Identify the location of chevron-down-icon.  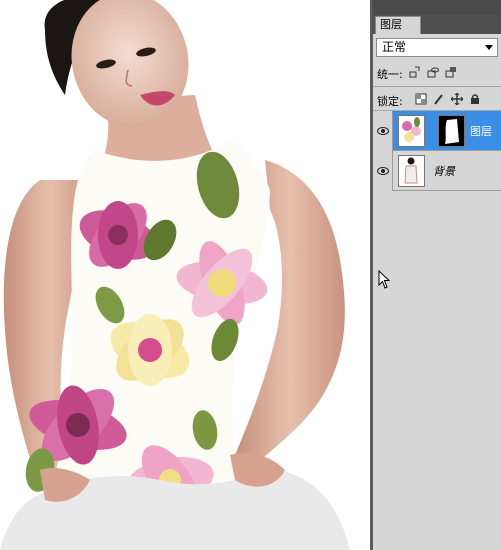
(489, 47).